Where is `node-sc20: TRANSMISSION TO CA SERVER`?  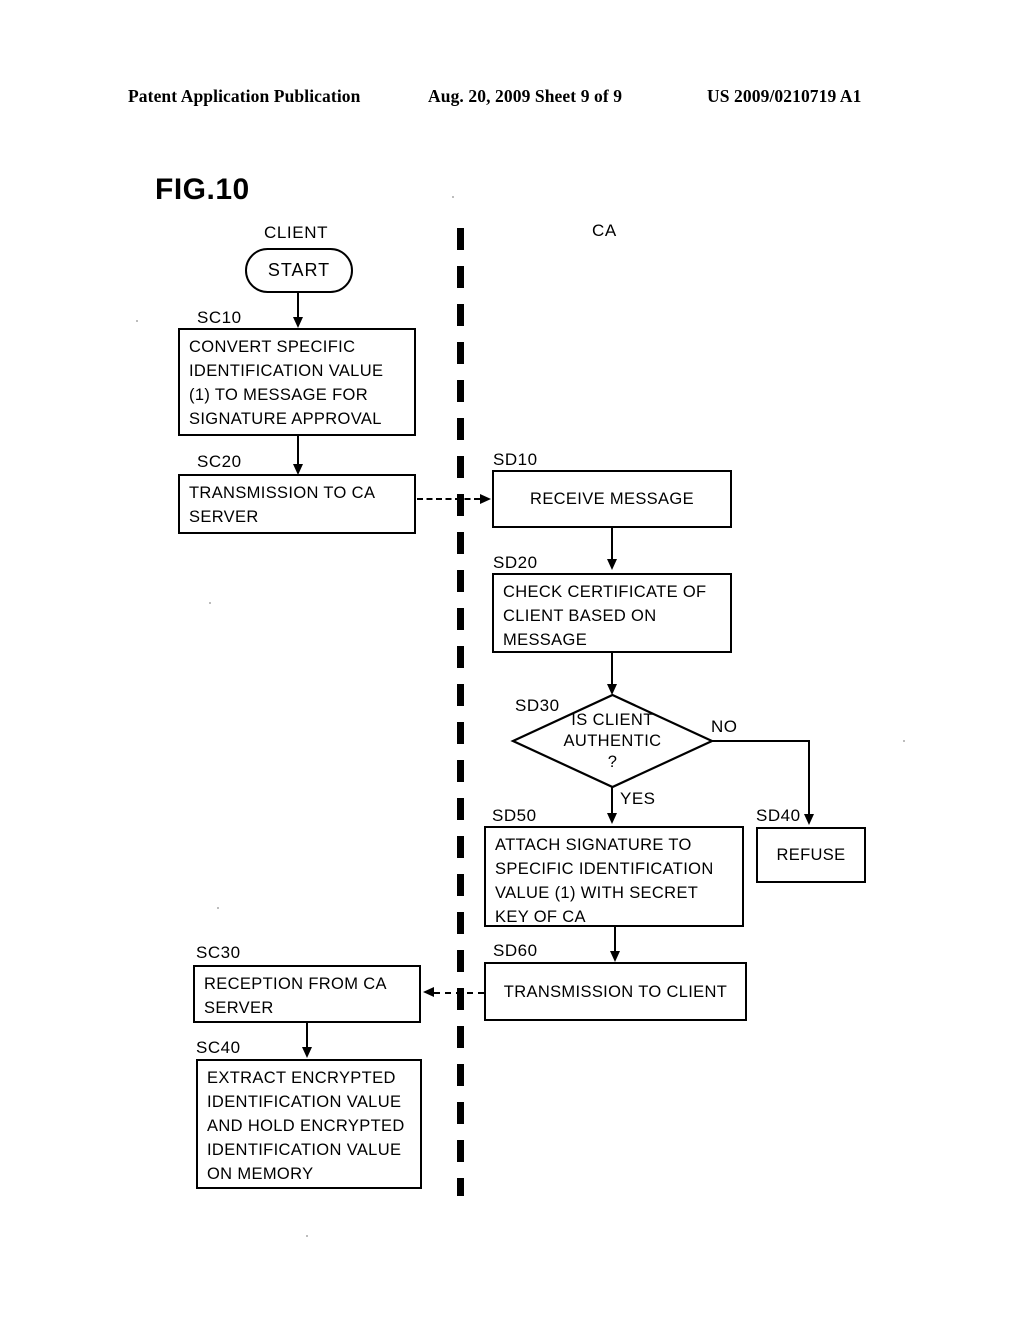
node-sc20: TRANSMISSION TO CA SERVER is located at coordinates (297, 504).